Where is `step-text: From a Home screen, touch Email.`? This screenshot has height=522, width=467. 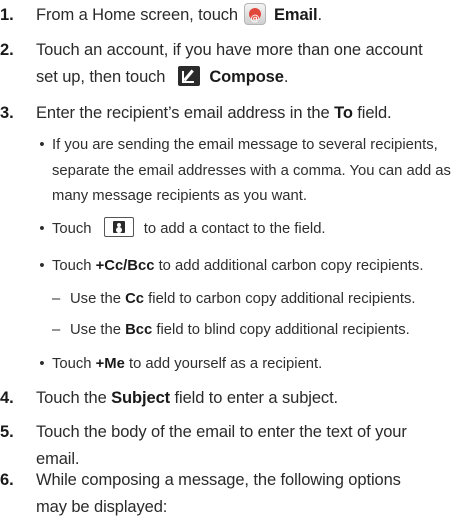 step-text: From a Home screen, touch Email. is located at coordinates (251, 17).